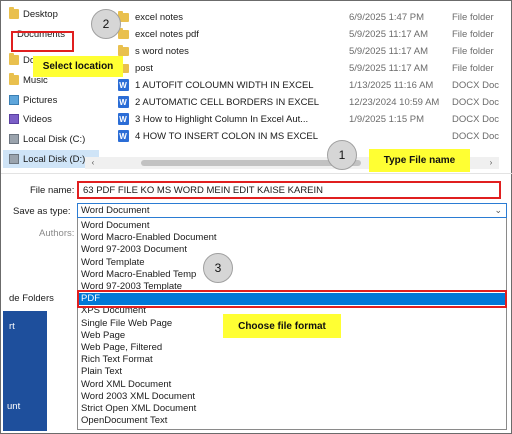 This screenshot has width=512, height=434. I want to click on save-as-type-select: Word Document ⌄, so click(292, 210).